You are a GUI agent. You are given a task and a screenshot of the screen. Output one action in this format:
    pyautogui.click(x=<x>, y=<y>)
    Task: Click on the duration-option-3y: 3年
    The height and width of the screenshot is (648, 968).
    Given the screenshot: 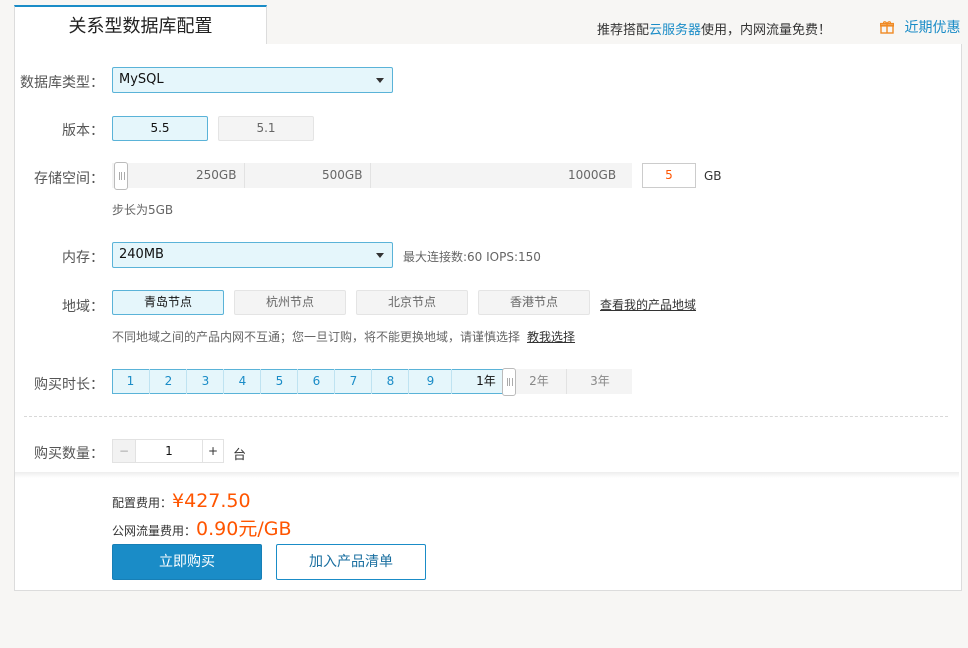 What is the action you would take?
    pyautogui.click(x=599, y=381)
    